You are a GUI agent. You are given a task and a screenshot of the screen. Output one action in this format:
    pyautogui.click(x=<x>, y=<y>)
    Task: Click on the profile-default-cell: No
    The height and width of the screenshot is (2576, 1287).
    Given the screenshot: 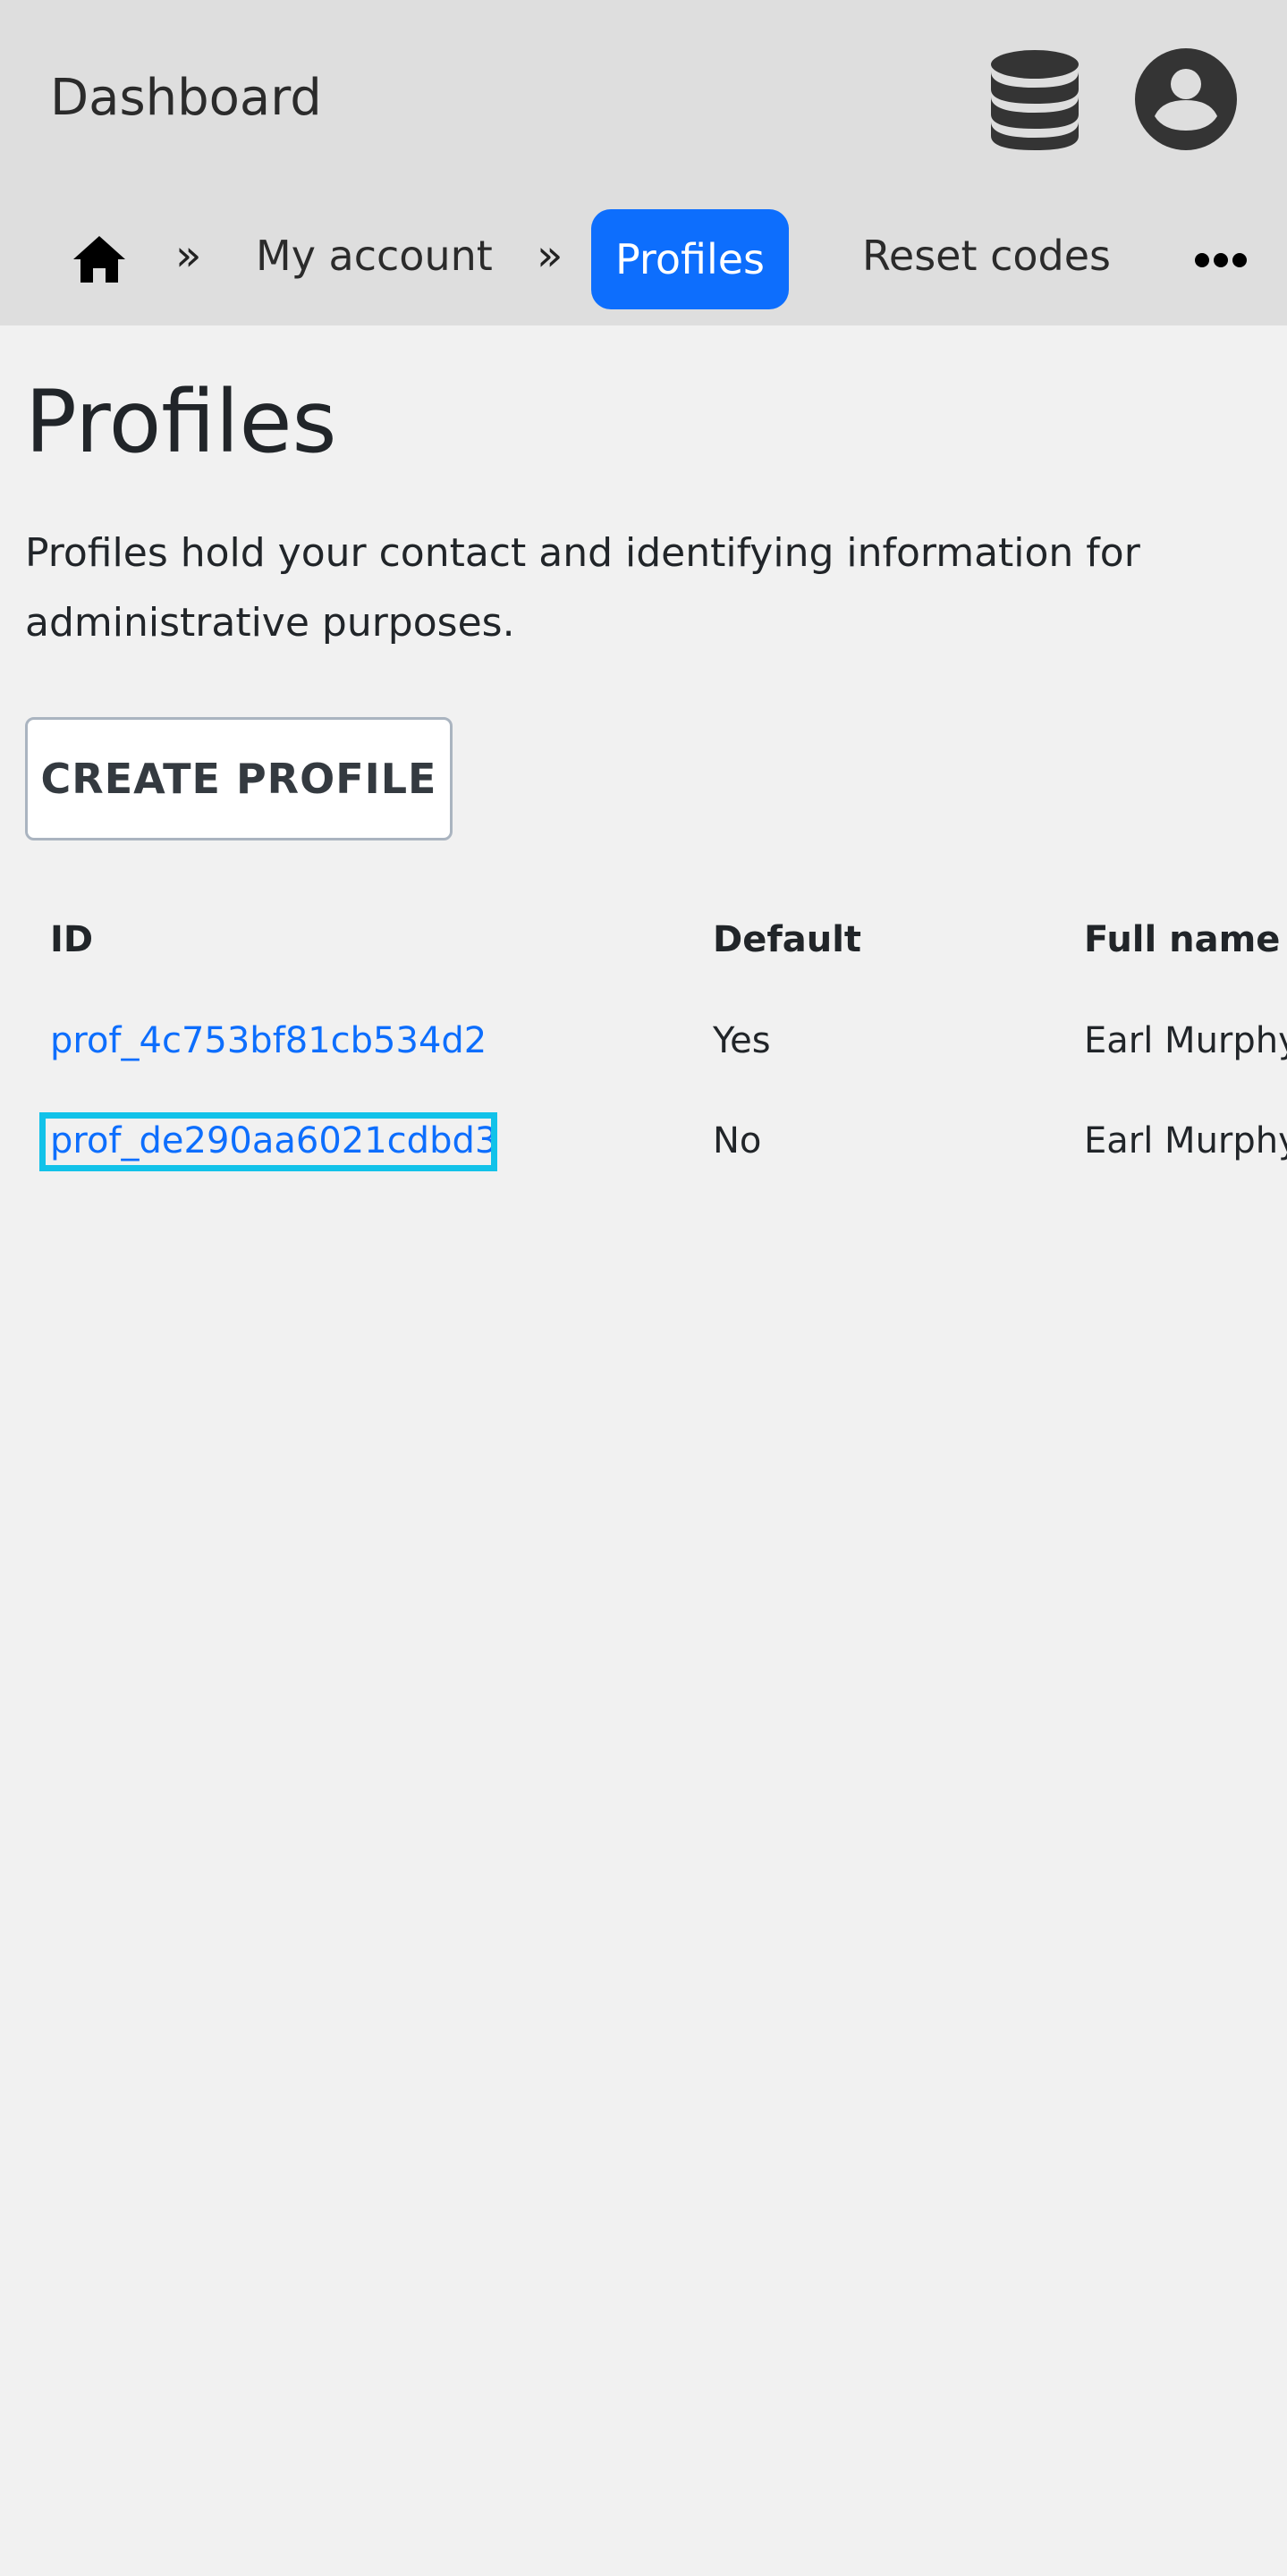 What is the action you would take?
    pyautogui.click(x=737, y=1140)
    